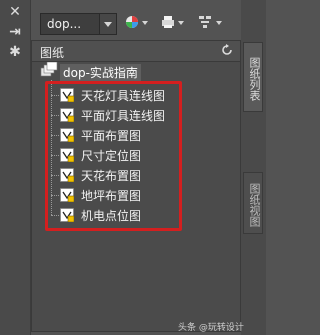 The height and width of the screenshot is (335, 320). Describe the element at coordinates (205, 22) in the screenshot. I see `layout-icon` at that location.